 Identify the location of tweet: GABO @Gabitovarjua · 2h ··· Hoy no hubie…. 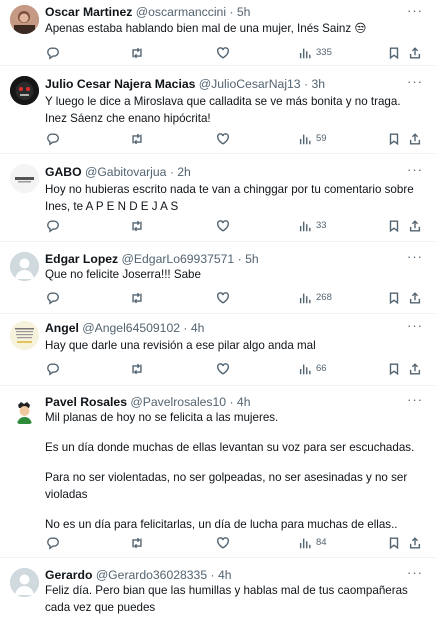
(218, 198).